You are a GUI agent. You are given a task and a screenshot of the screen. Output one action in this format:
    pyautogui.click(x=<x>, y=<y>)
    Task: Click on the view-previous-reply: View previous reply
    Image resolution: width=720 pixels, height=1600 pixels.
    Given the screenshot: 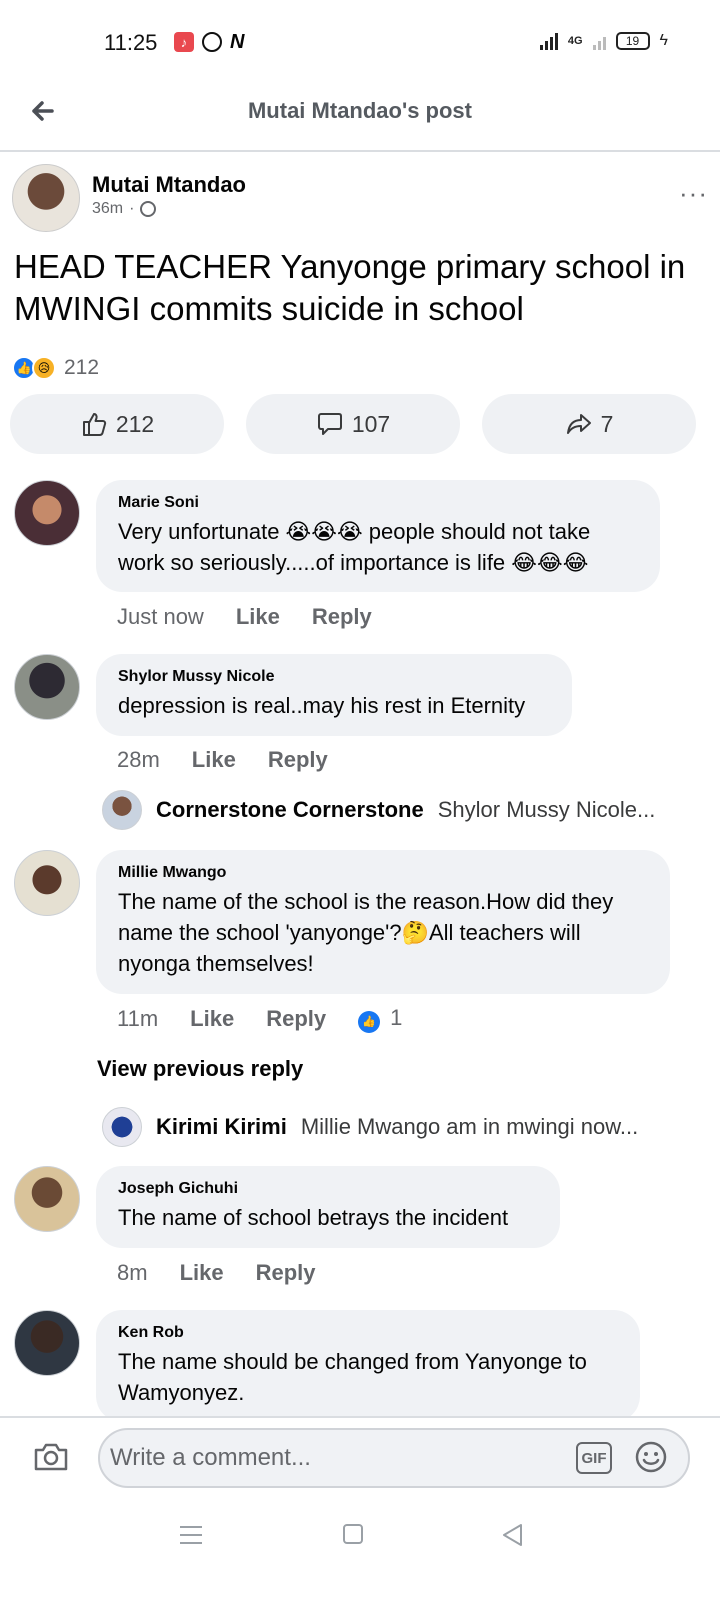 What is the action you would take?
    pyautogui.click(x=200, y=1069)
    